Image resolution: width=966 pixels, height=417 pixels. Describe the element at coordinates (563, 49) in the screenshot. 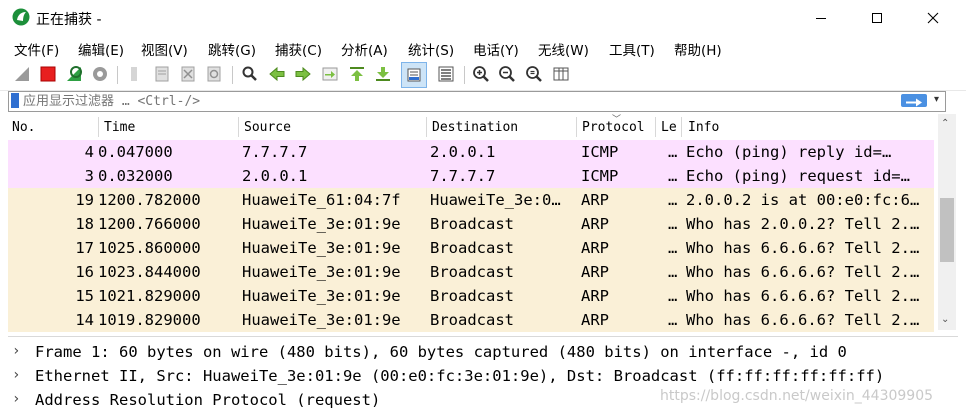

I see `menu-wireless: 无线(W)` at that location.